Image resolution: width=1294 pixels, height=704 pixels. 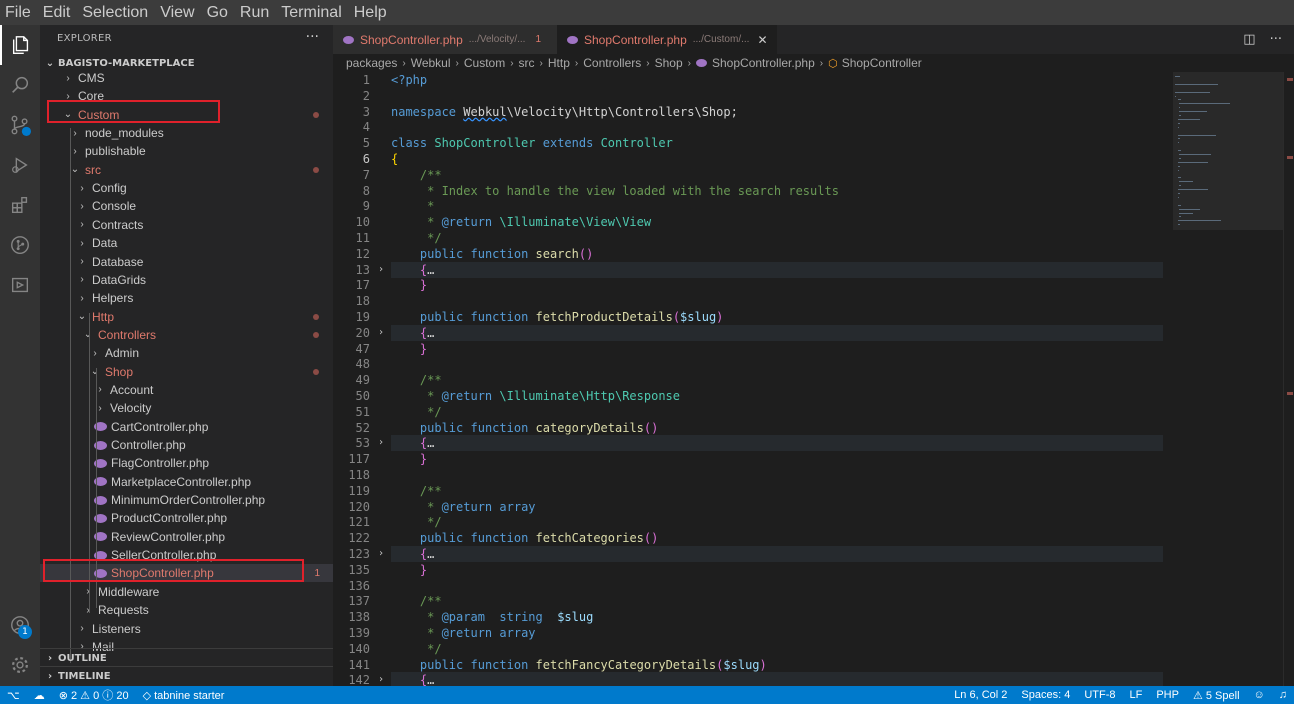 What do you see at coordinates (370, 12) in the screenshot?
I see `menu-help: Help` at bounding box center [370, 12].